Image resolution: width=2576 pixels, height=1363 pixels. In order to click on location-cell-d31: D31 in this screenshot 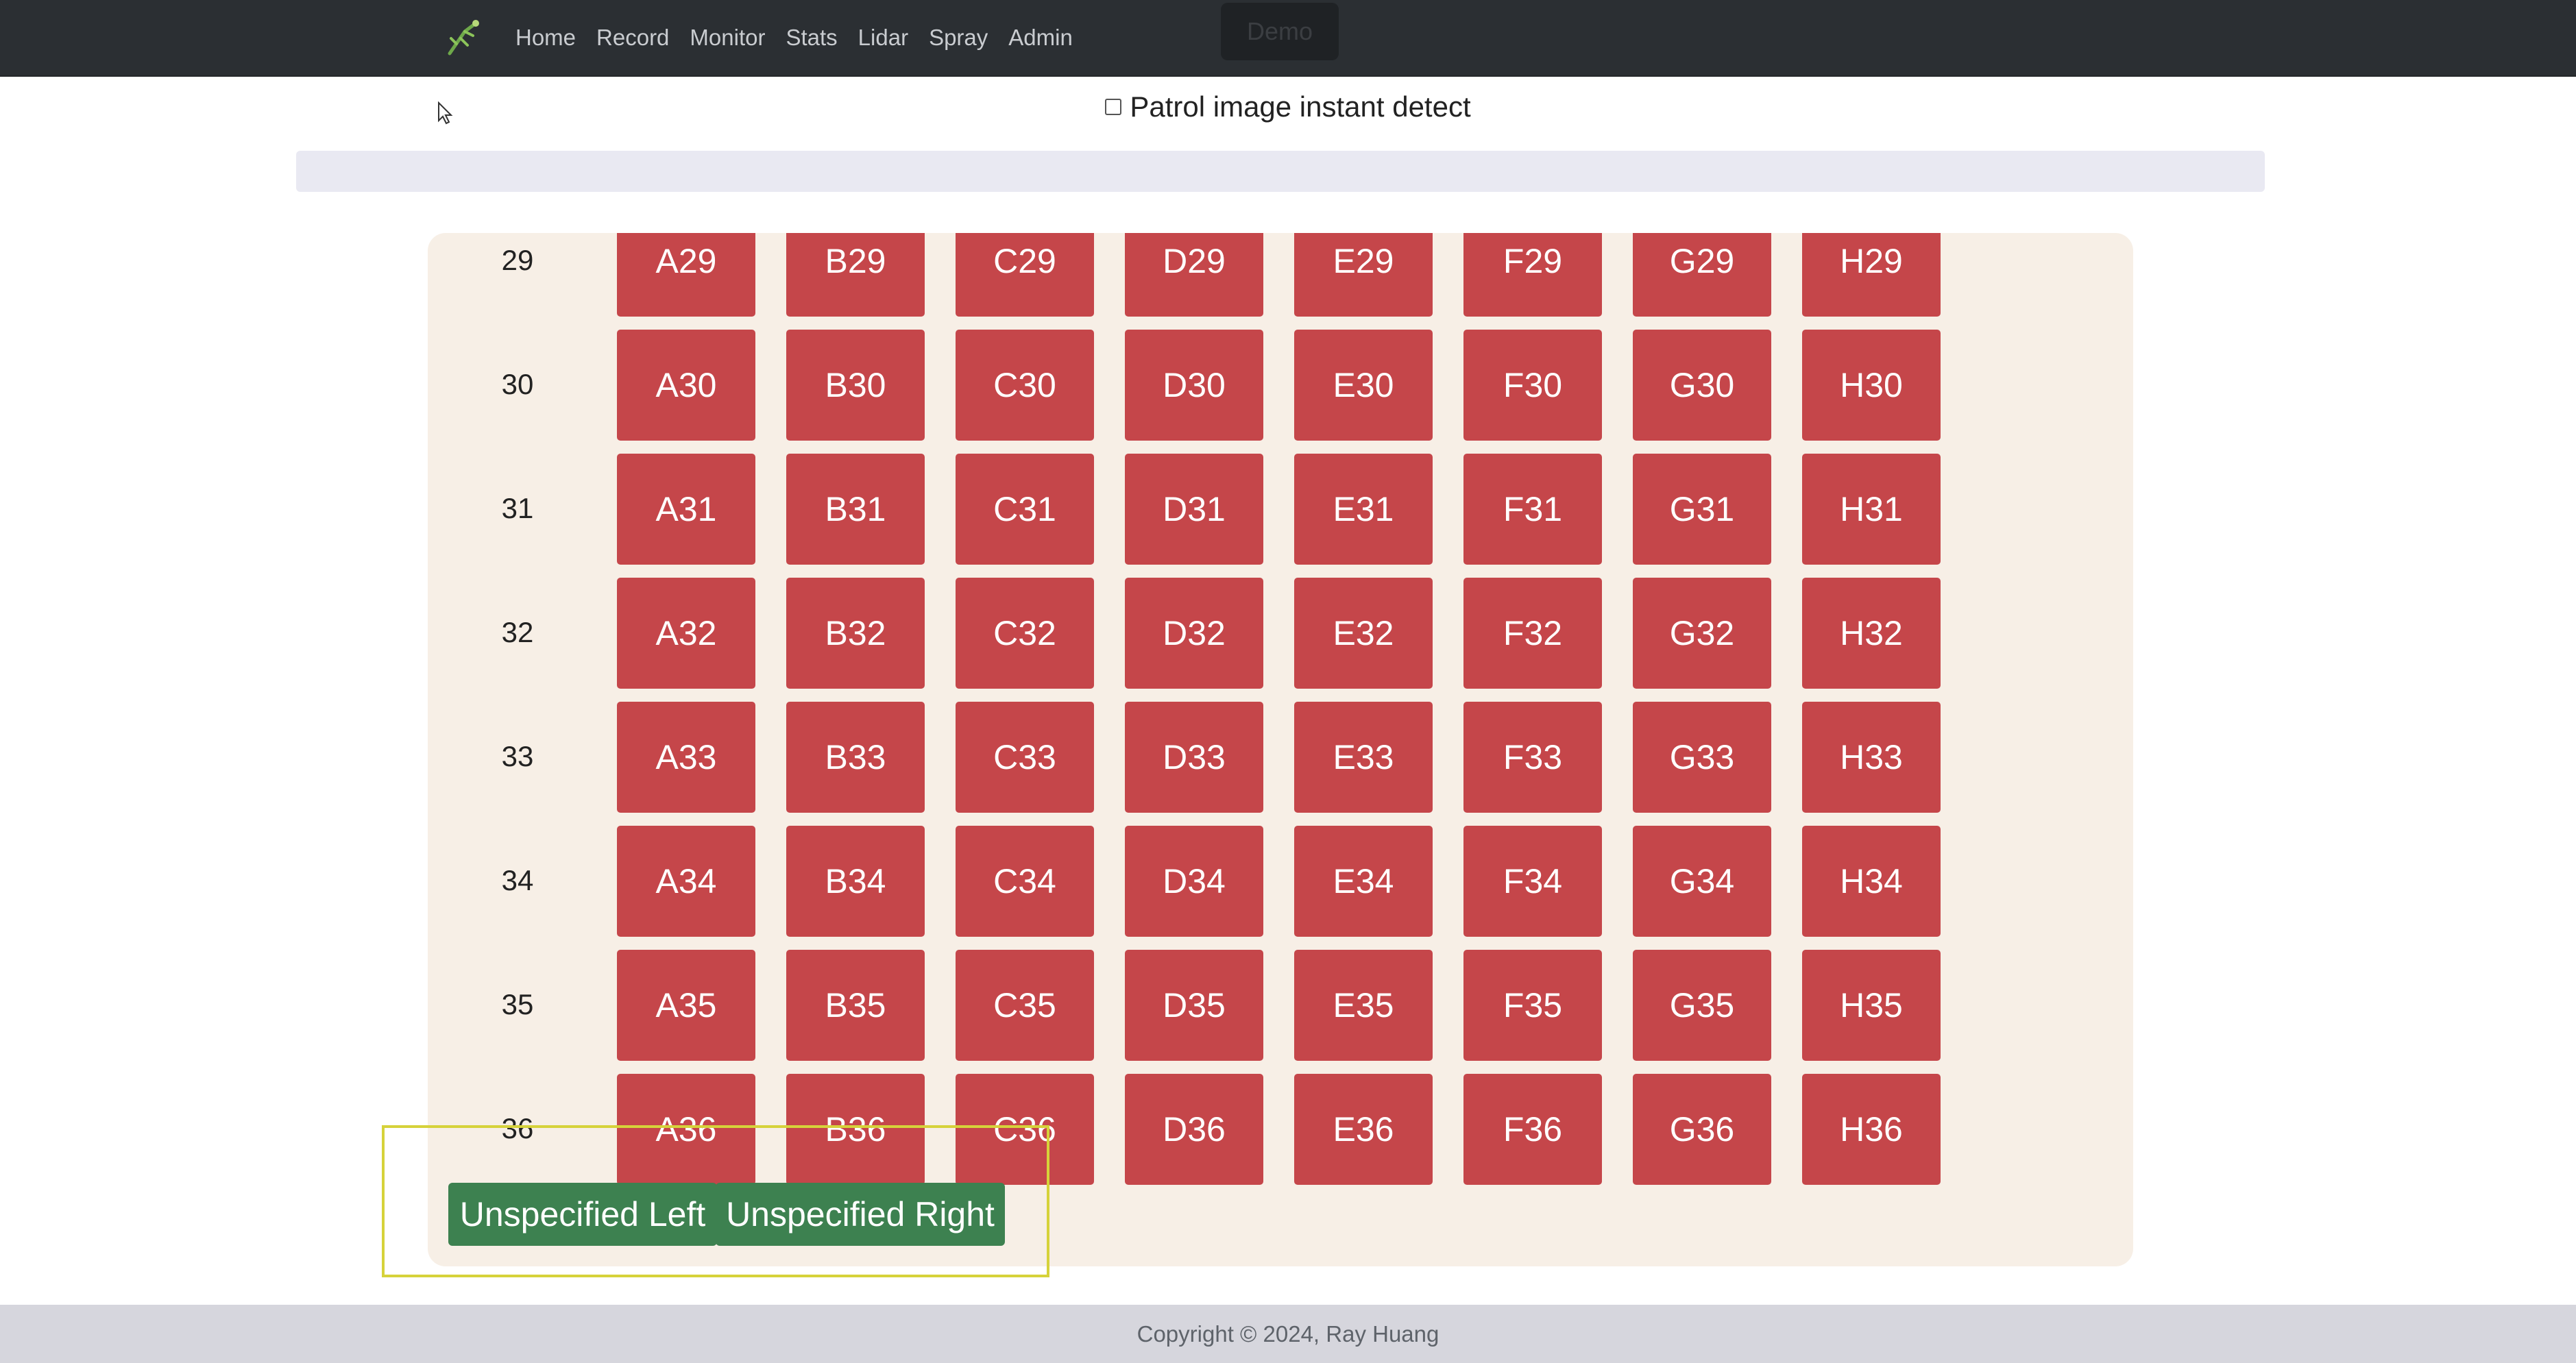, I will do `click(1194, 509)`.